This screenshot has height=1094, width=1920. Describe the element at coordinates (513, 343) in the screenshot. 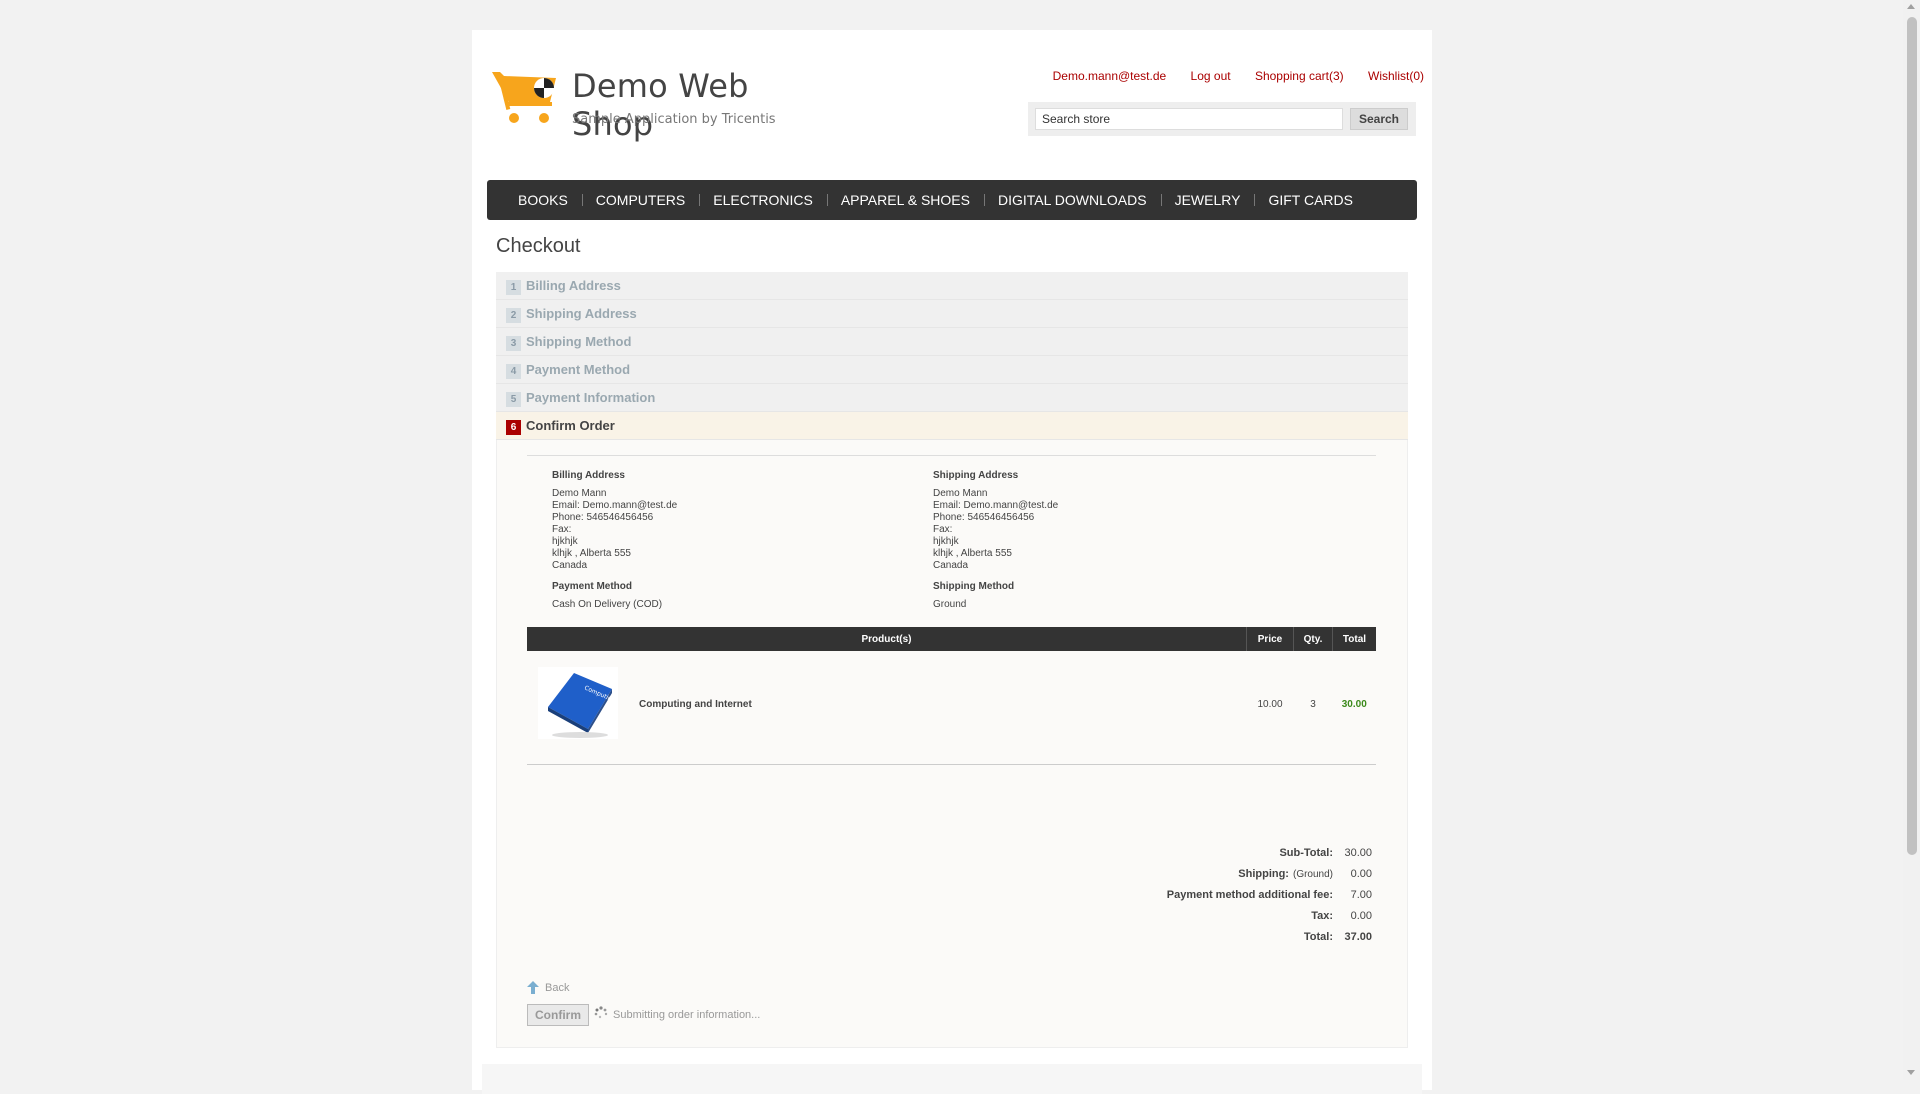

I see `step-number: 3` at that location.